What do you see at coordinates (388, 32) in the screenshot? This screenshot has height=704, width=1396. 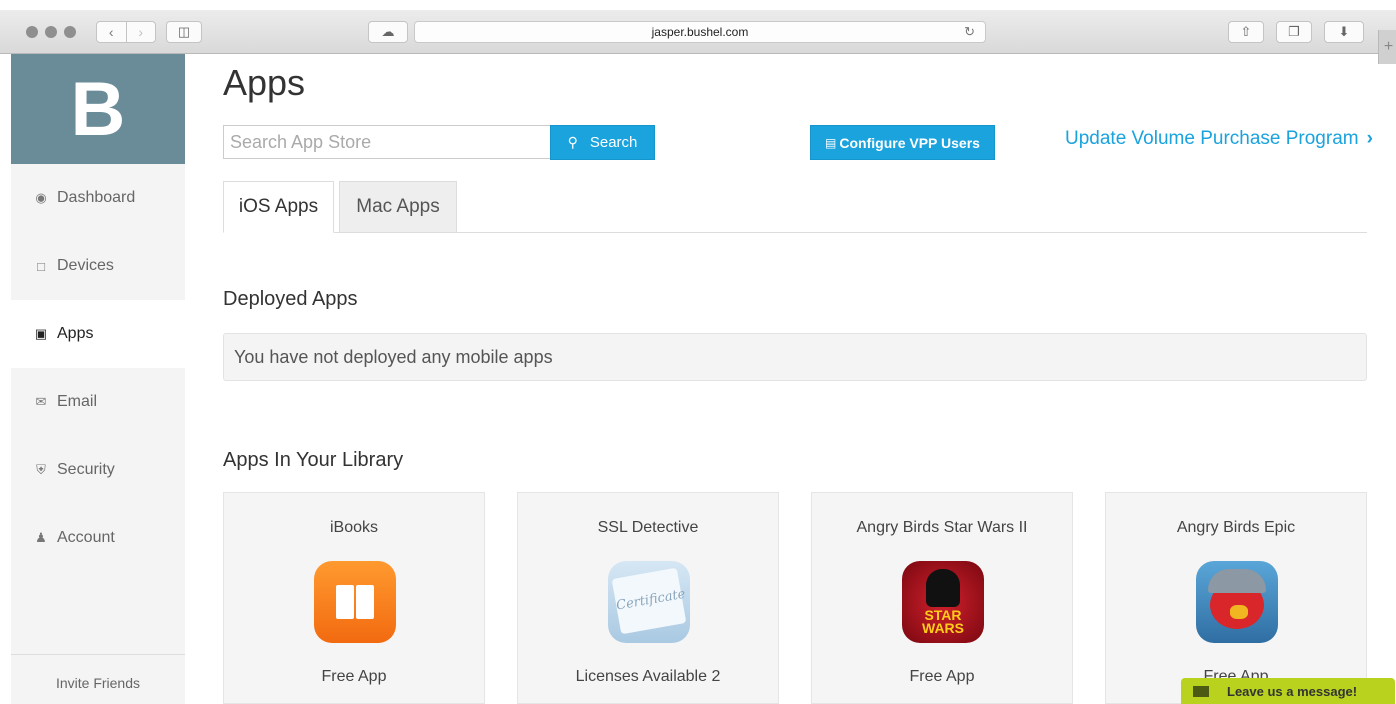 I see `cloud-icon: ☁` at bounding box center [388, 32].